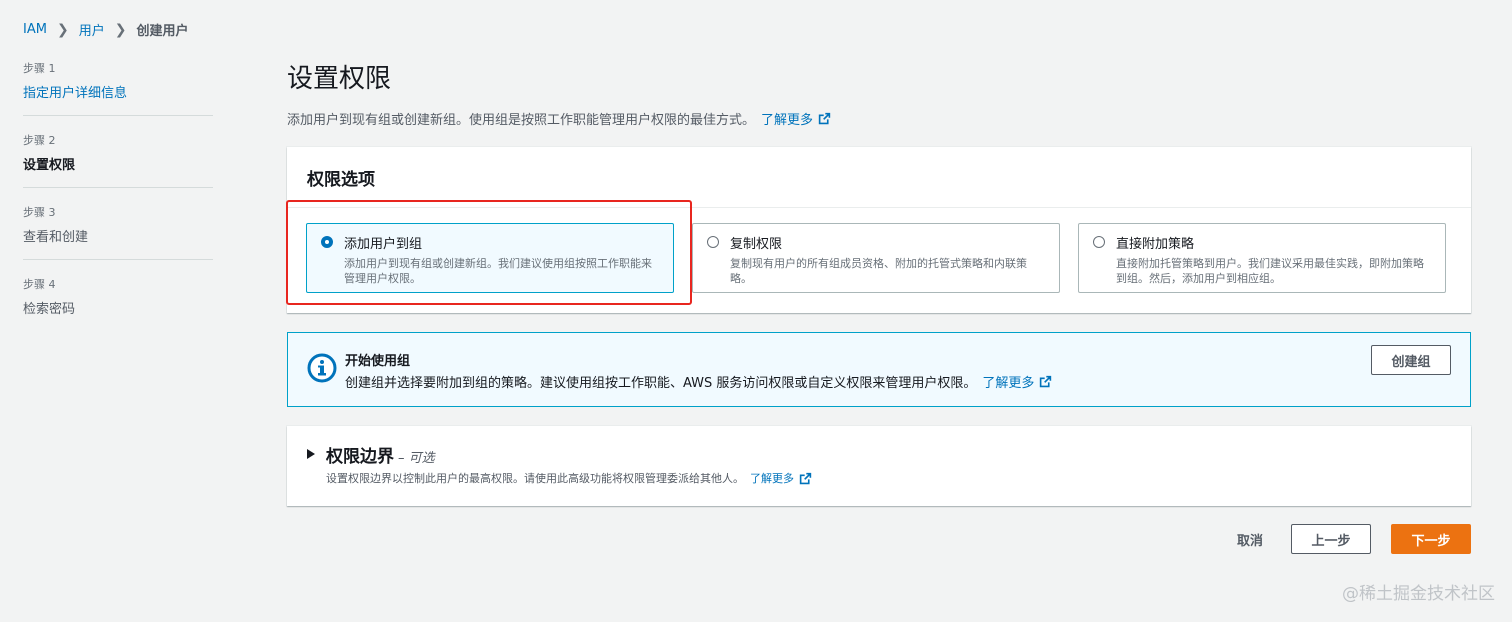  I want to click on radio-button-selected, so click(327, 242).